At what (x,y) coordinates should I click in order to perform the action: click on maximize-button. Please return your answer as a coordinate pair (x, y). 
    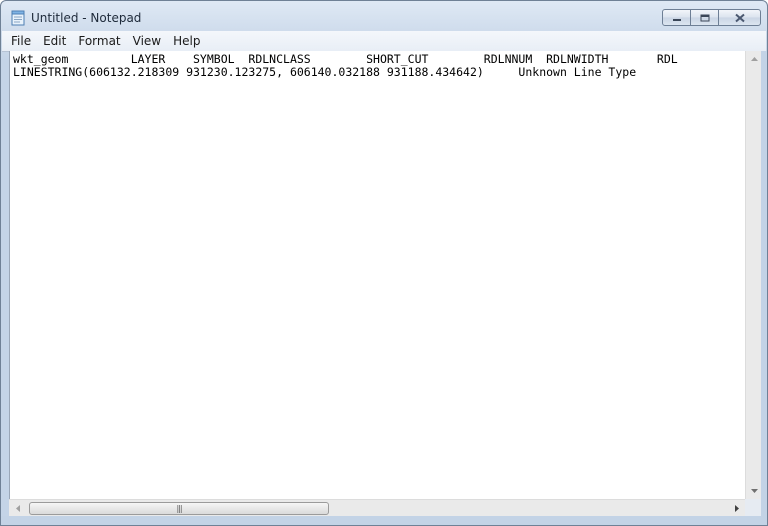
    Looking at the image, I should click on (704, 17).